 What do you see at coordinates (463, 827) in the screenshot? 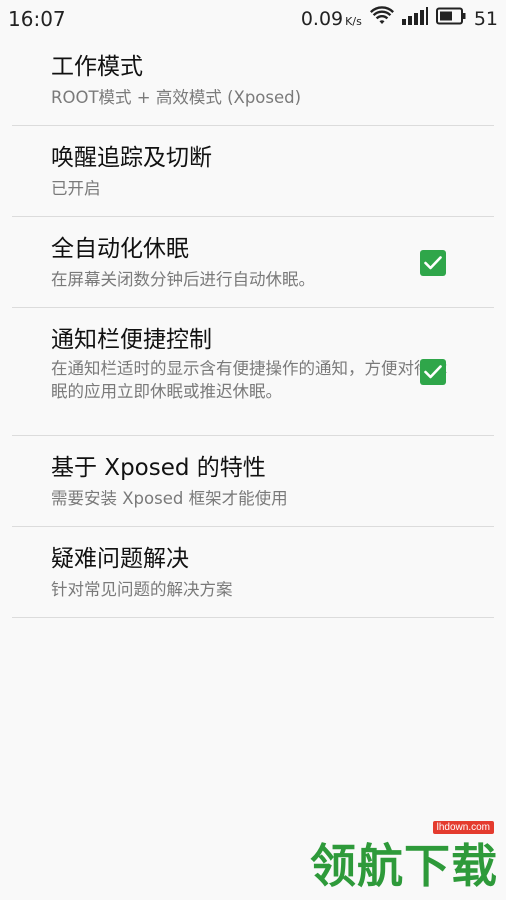
I see `watermark-domain: lhdown.com` at bounding box center [463, 827].